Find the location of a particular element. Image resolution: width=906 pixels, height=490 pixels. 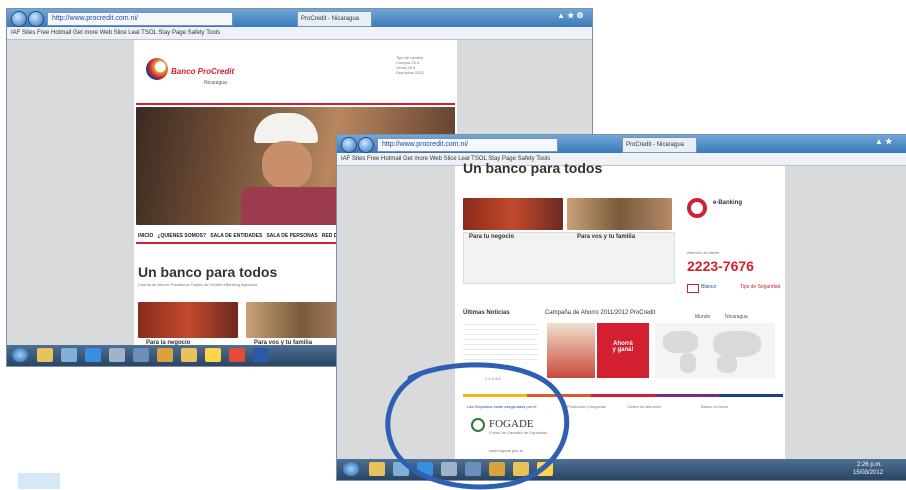

block-business-label: Para tu negocio is located at coordinates (491, 237).